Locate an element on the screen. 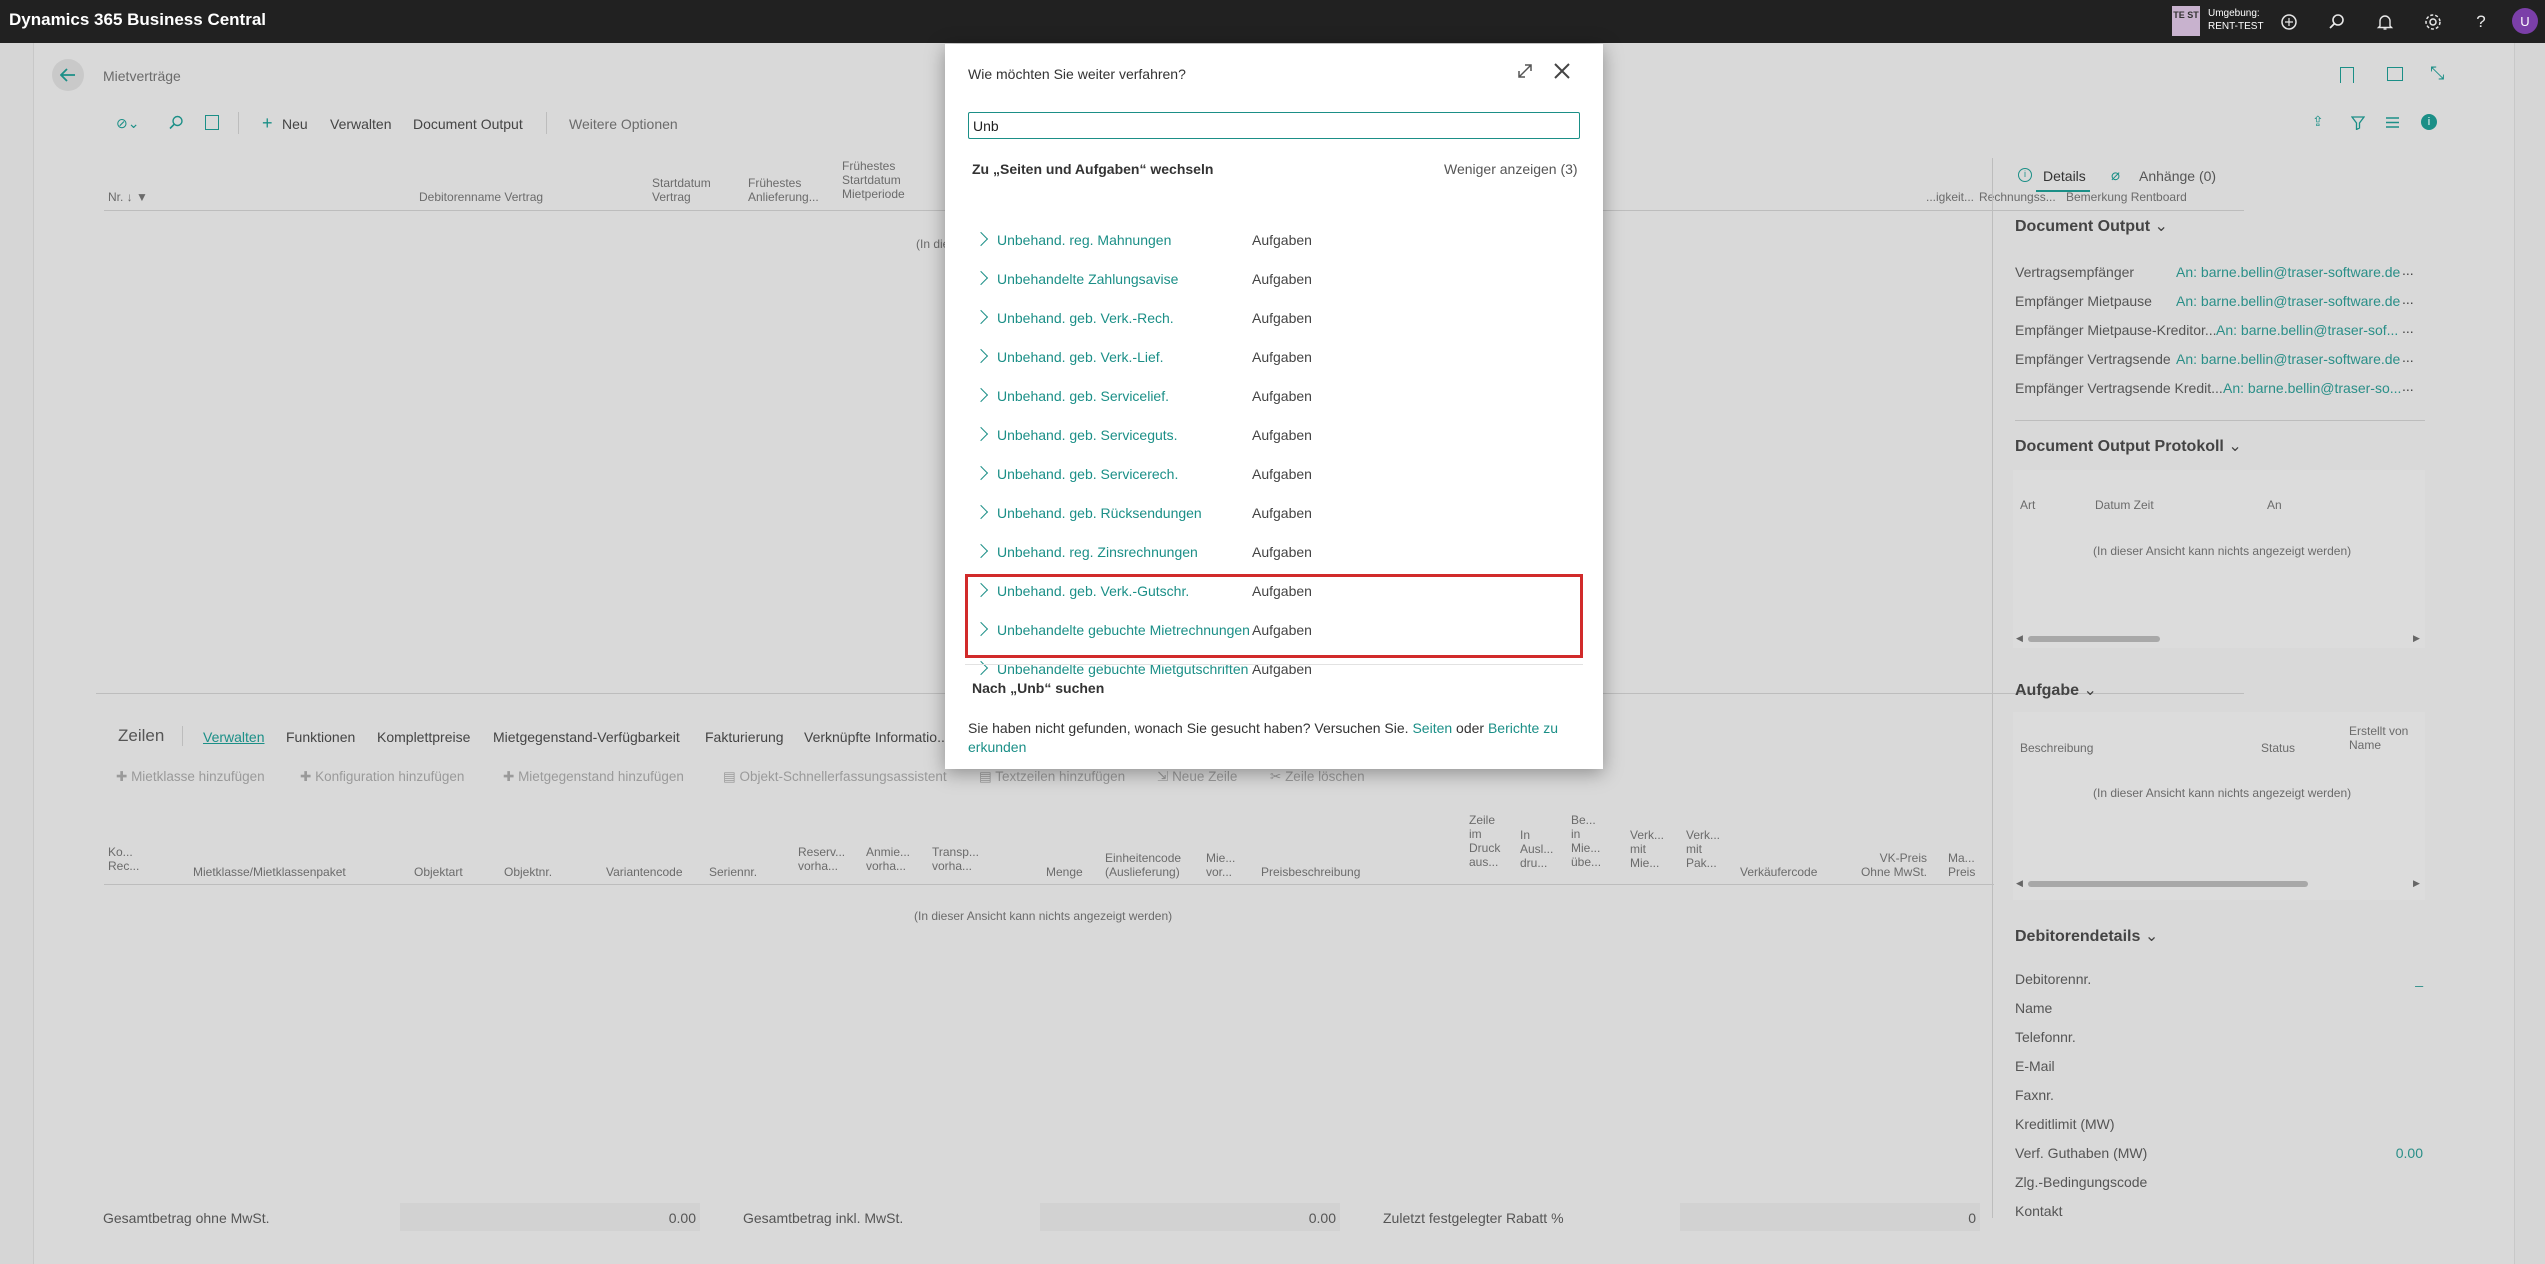 The image size is (2545, 1264). collapse-icon: ⤡ is located at coordinates (2437, 73).